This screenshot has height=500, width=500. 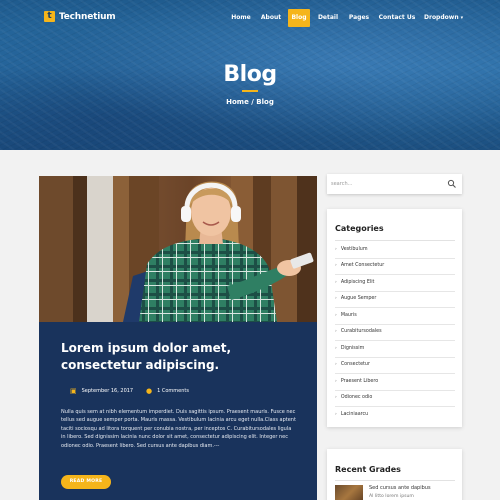 What do you see at coordinates (395, 382) in the screenshot?
I see `category-item: › Praesent Libero` at bounding box center [395, 382].